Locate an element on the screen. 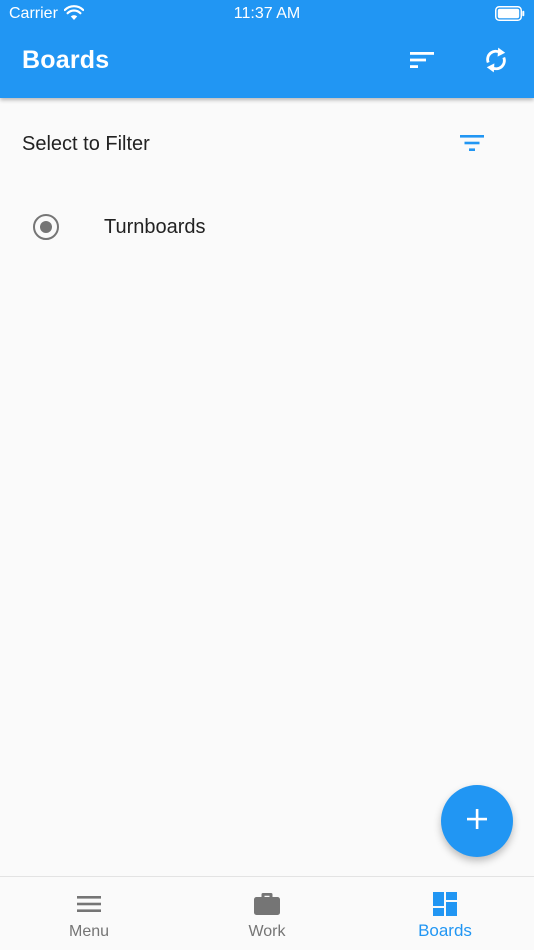 The image size is (534, 950). sort-button is located at coordinates (422, 62).